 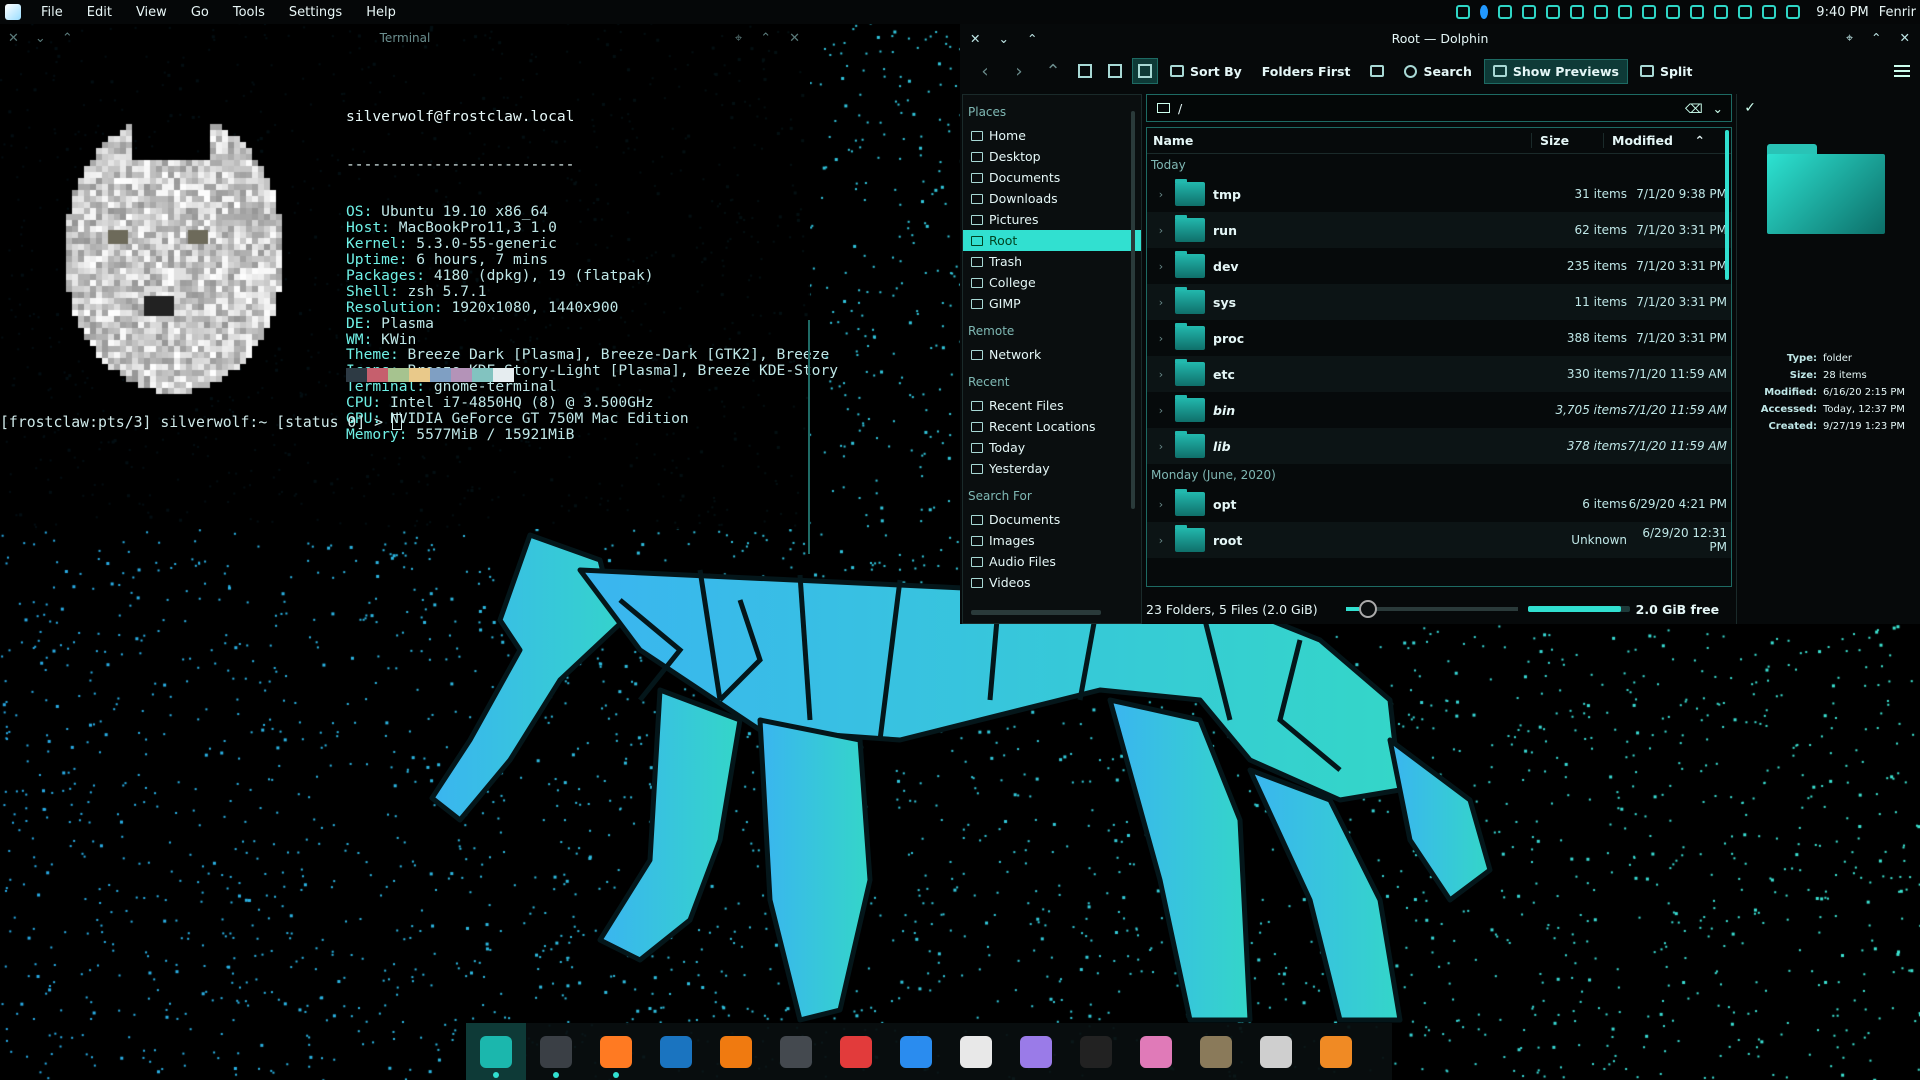 What do you see at coordinates (1052, 198) in the screenshot?
I see `places-item-downloads: Downloads` at bounding box center [1052, 198].